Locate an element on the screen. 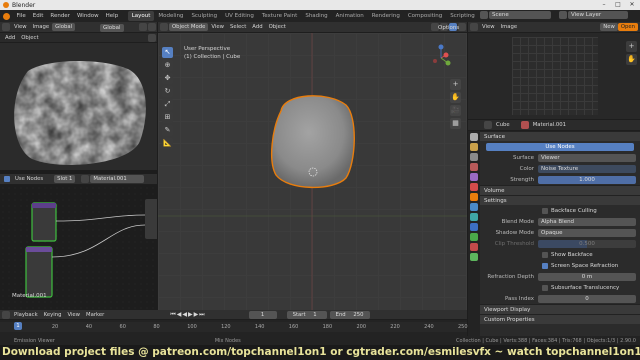  selected-cube is located at coordinates (313, 142).